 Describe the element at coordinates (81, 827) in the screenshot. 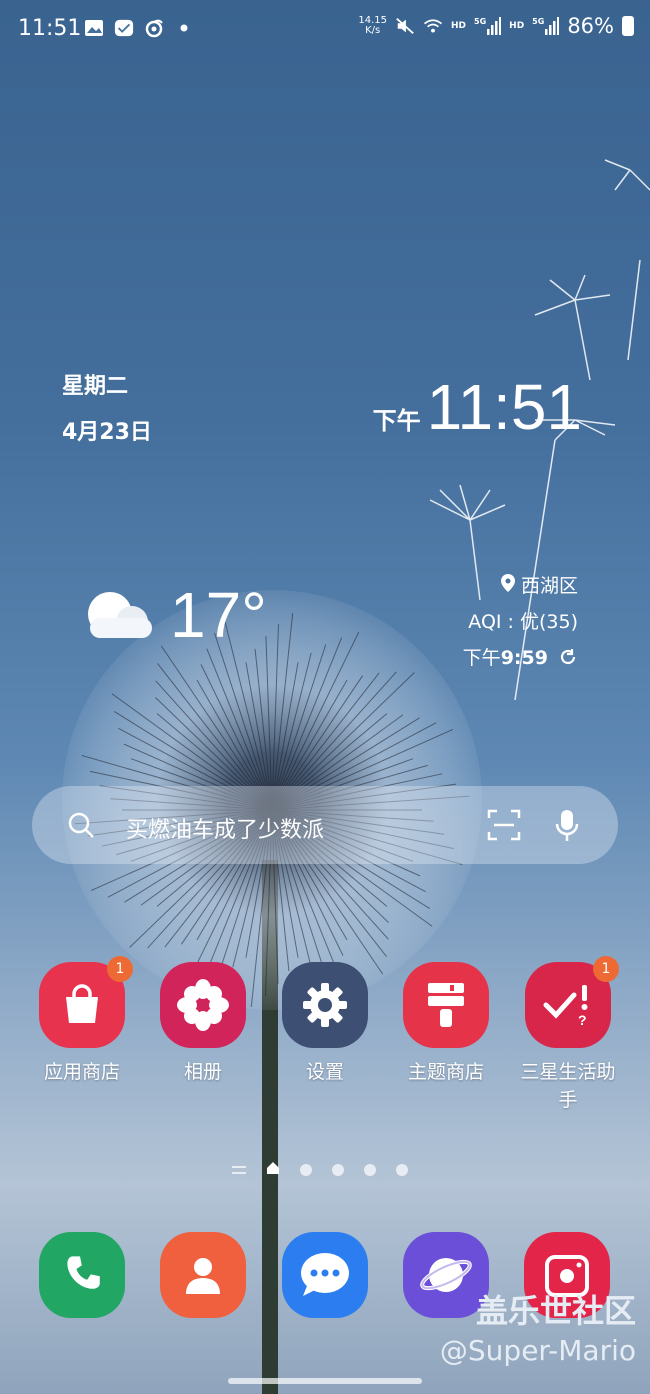

I see `search-icon` at that location.